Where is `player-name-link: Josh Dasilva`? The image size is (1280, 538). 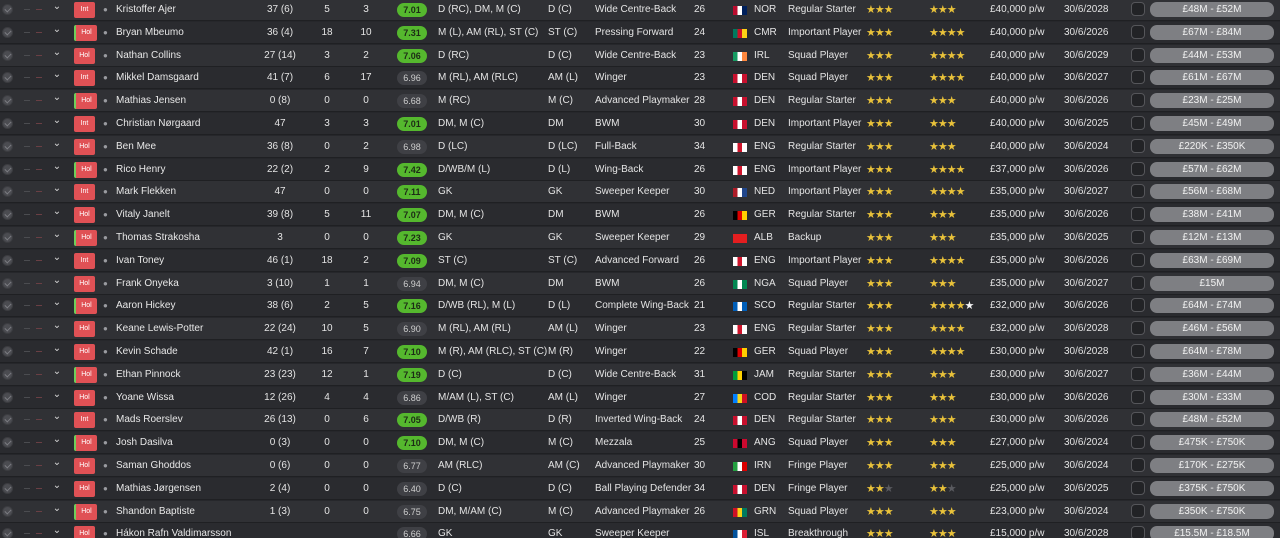
player-name-link: Josh Dasilva is located at coordinates (191, 443).